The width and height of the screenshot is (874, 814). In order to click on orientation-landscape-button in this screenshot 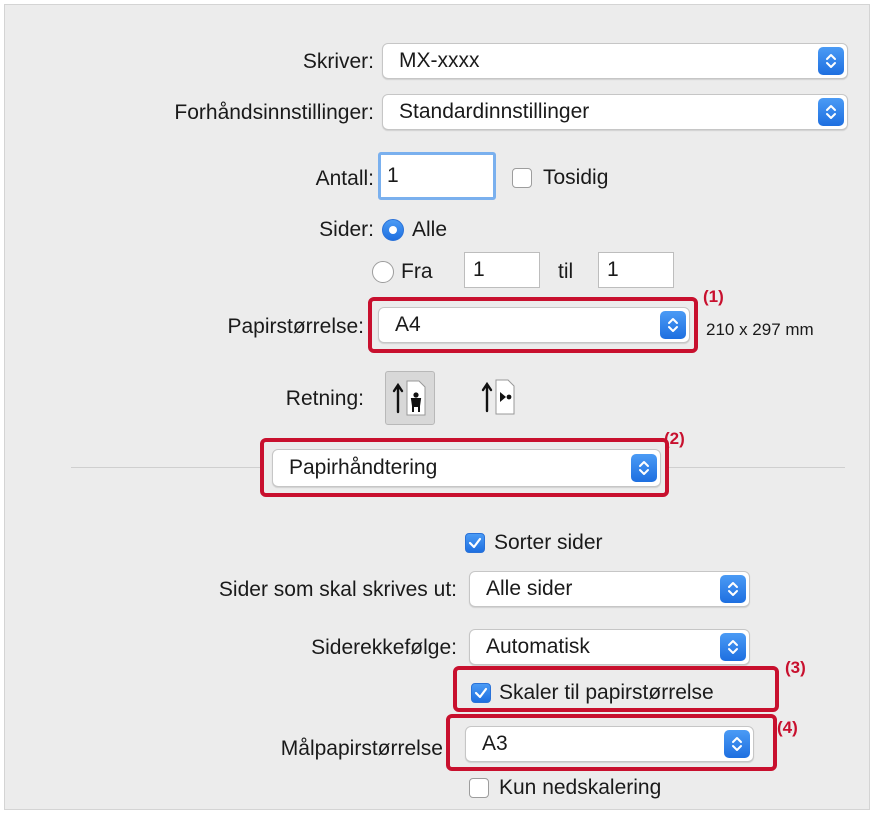, I will do `click(500, 398)`.